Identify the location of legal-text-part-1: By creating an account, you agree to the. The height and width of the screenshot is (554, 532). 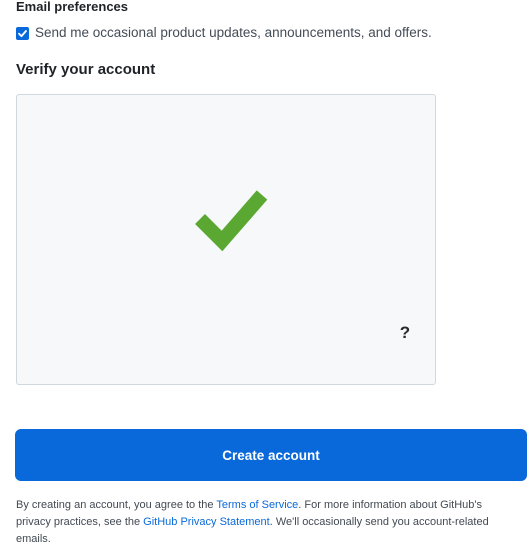
(116, 505).